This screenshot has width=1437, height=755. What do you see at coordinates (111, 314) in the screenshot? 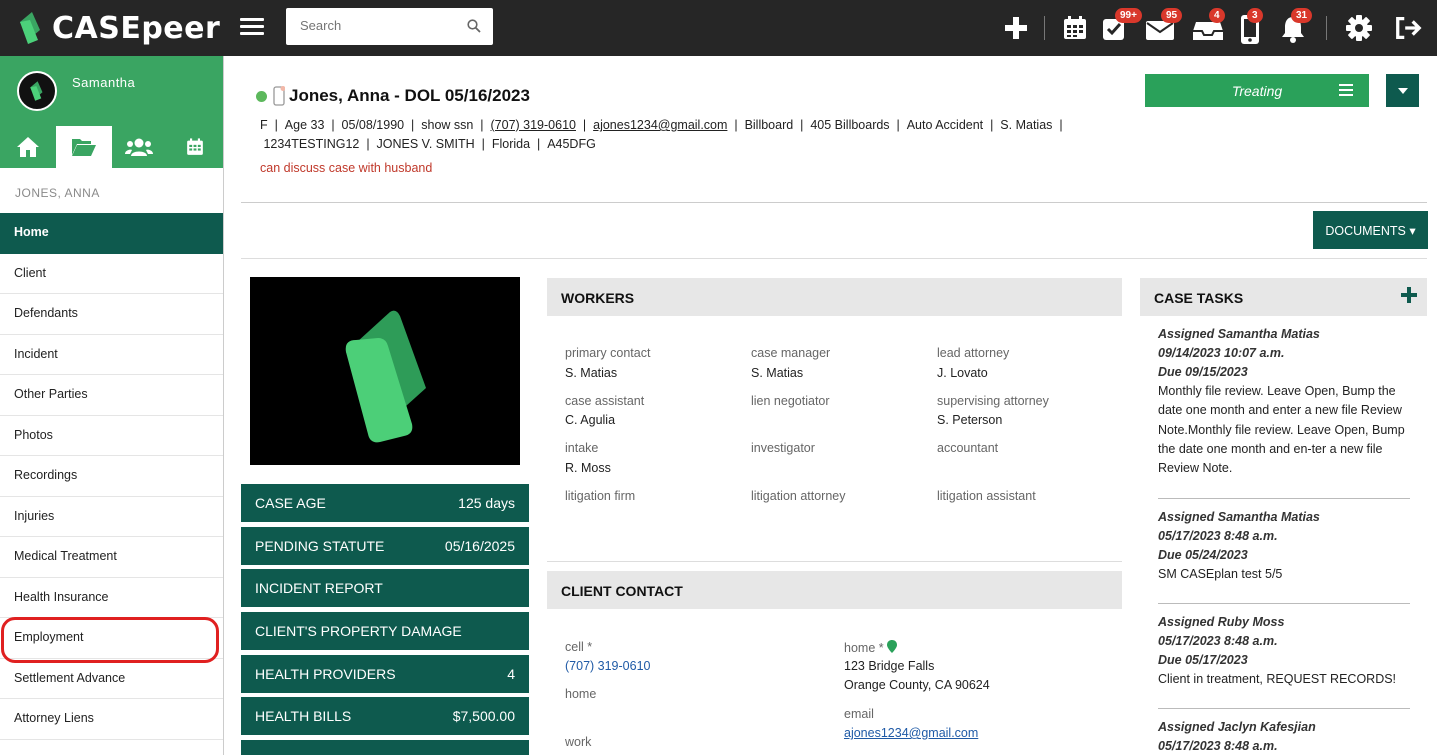
I see `sidebar-item-defendants: Defendants` at bounding box center [111, 314].